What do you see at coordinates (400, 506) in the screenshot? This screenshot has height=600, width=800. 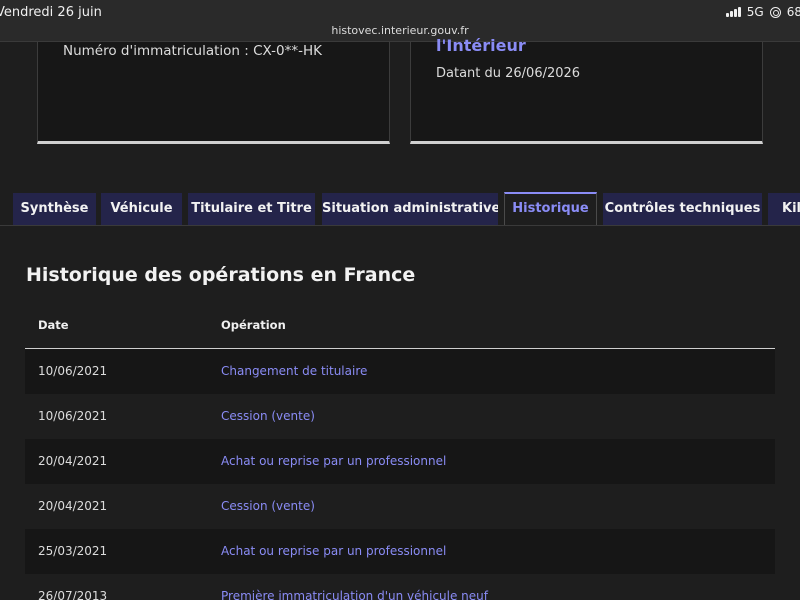 I see `table-row: 20/04/2021 Cession (vente)` at bounding box center [400, 506].